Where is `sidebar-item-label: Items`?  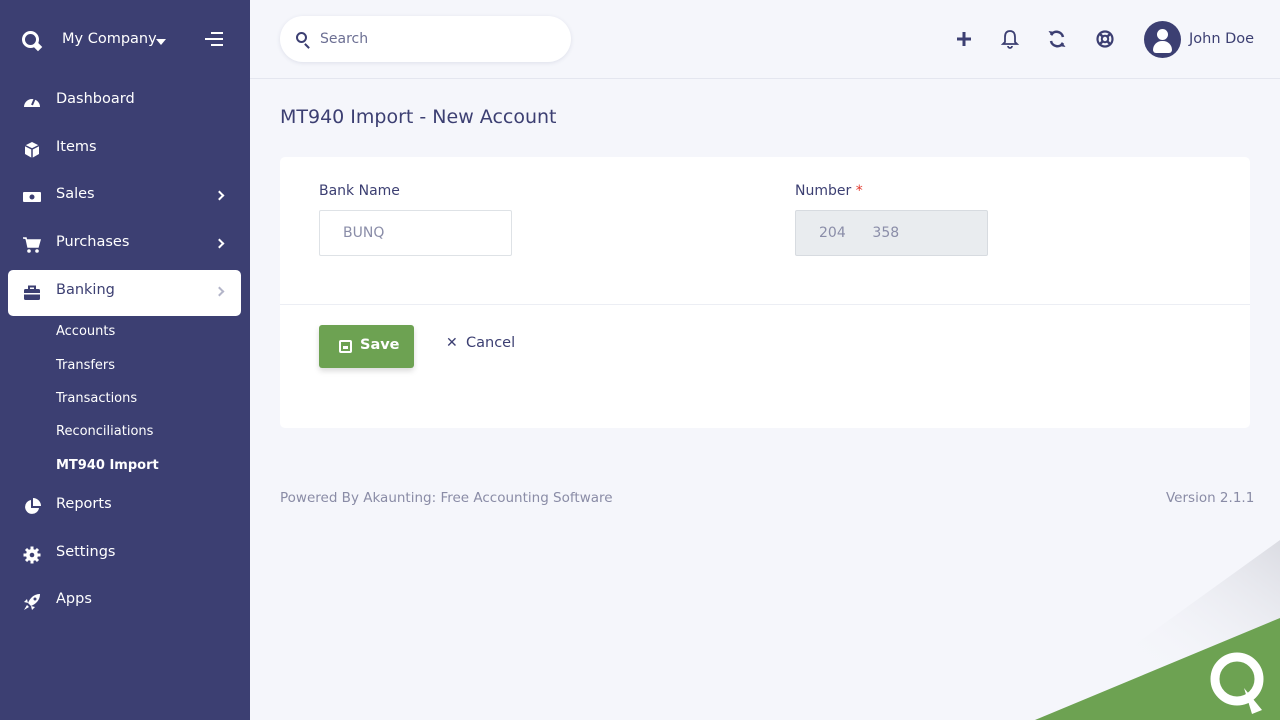
sidebar-item-label: Items is located at coordinates (76, 147).